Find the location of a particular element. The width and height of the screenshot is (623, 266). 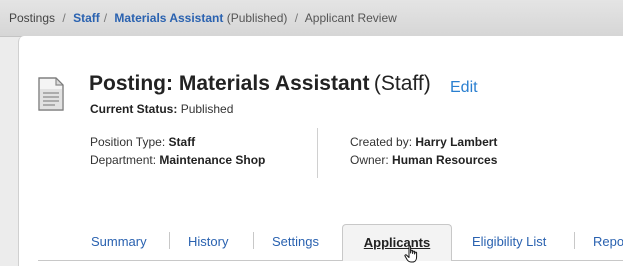

tab-eligibility-list: Eligibility List is located at coordinates (509, 241).